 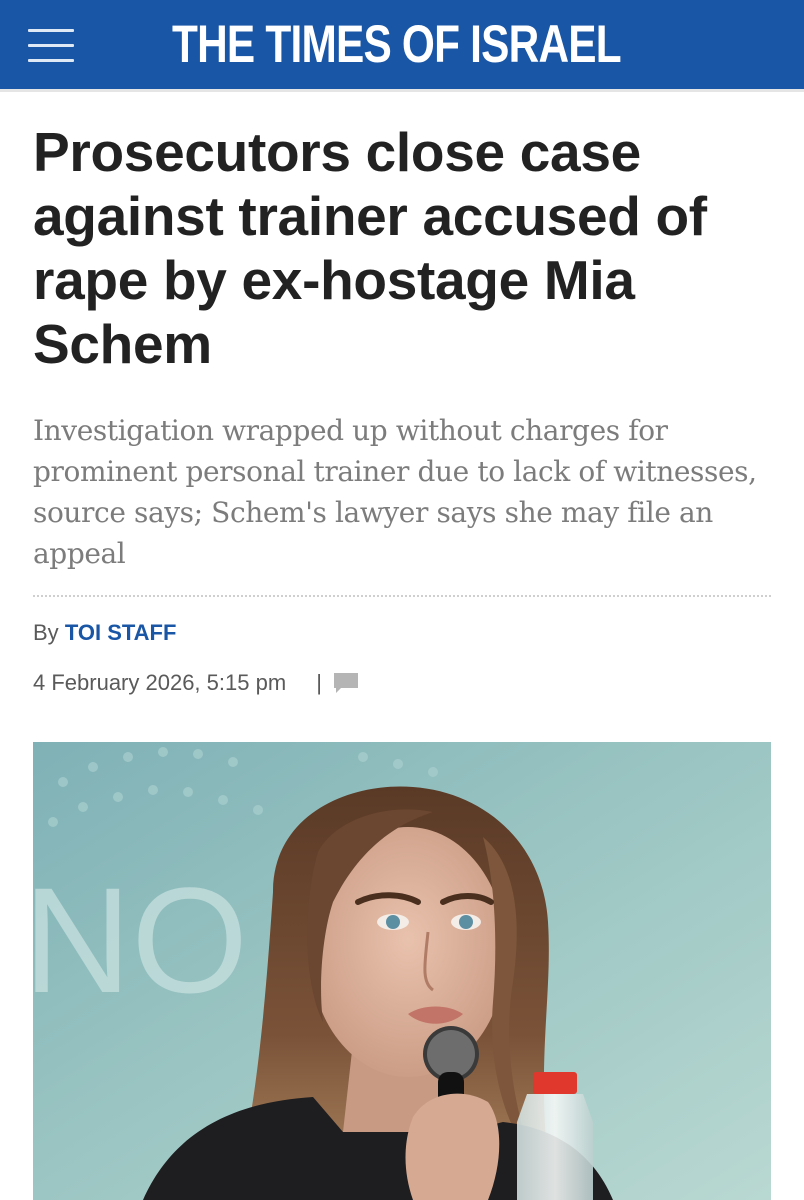 I want to click on publish-date: 4 February 2026, 5:15 pm, so click(x=160, y=682).